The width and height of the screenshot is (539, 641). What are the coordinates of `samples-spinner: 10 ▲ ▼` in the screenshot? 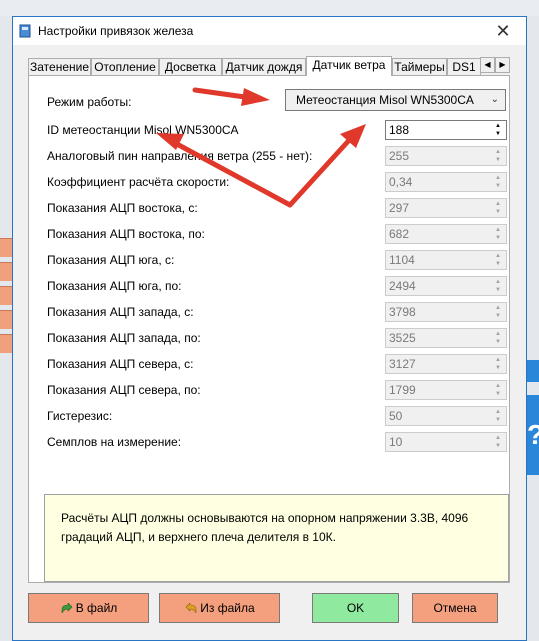 It's located at (446, 442).